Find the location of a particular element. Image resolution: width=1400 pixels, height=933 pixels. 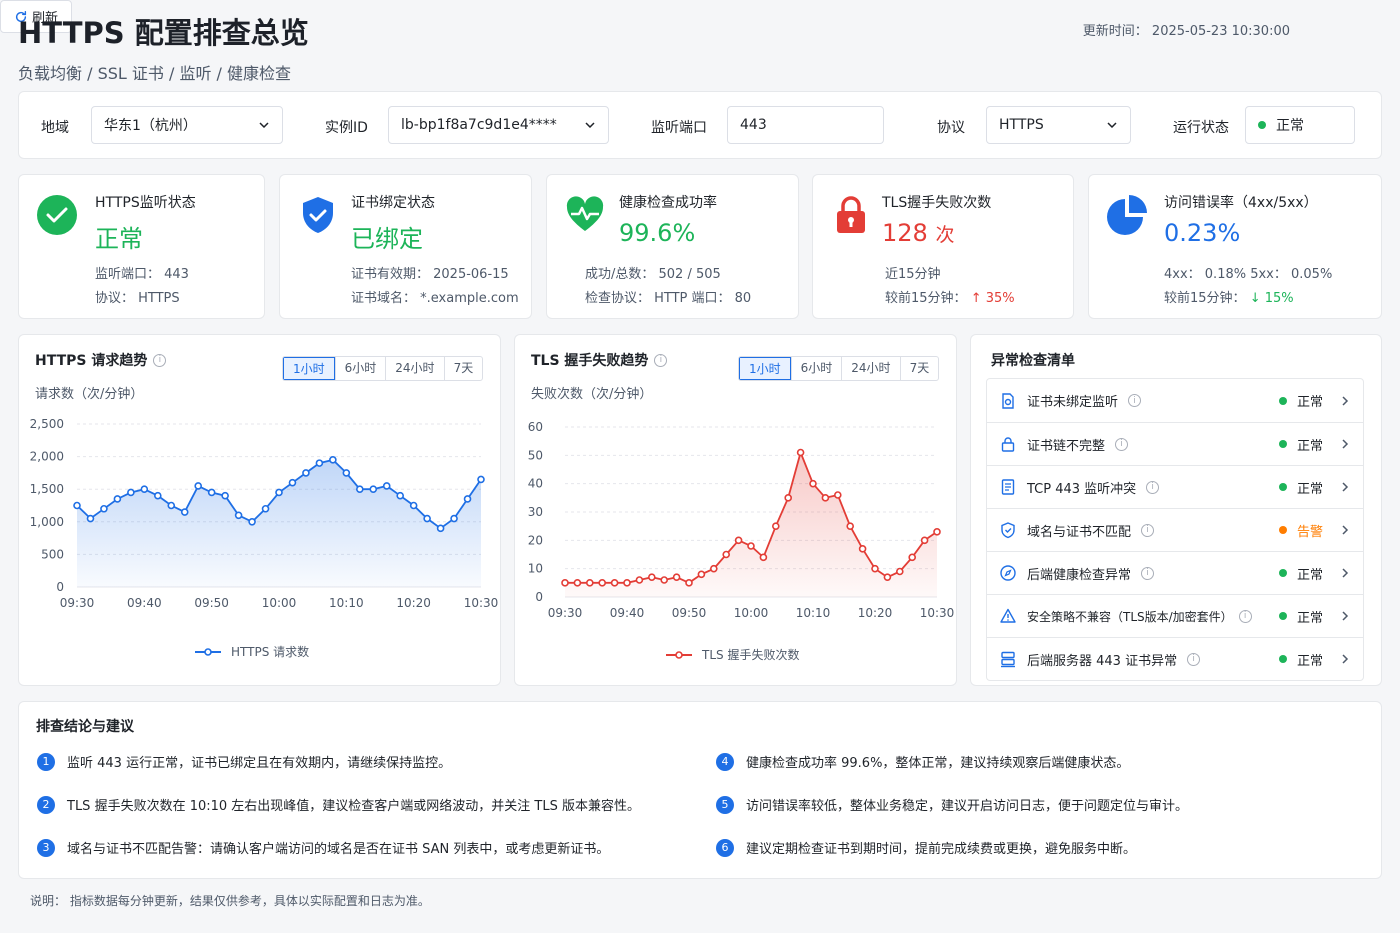

checklist-item: TCP 443 监听冲突 i 正常 is located at coordinates (1175, 486).